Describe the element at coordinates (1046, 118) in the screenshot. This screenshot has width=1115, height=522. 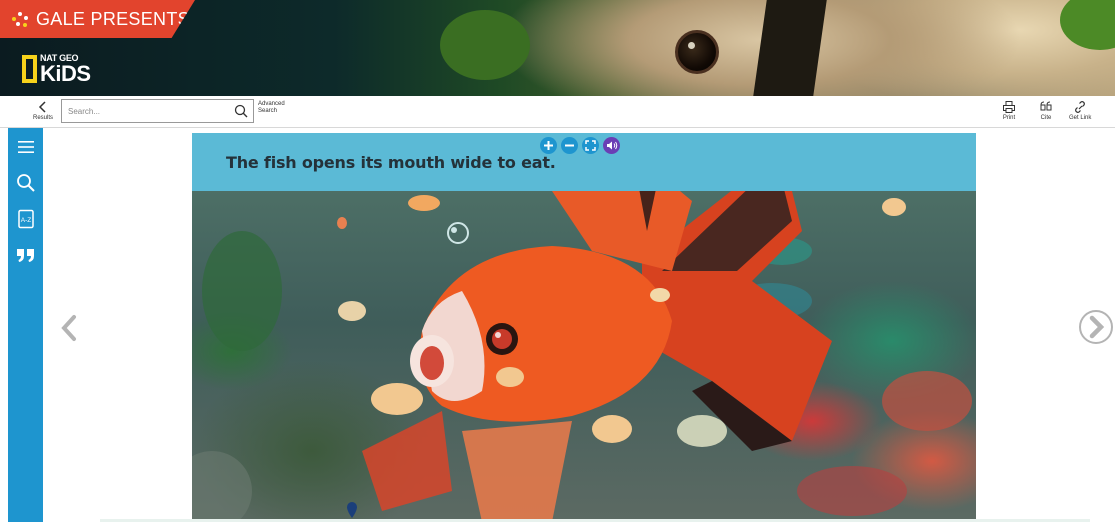
I see `cite-label: Cite` at that location.